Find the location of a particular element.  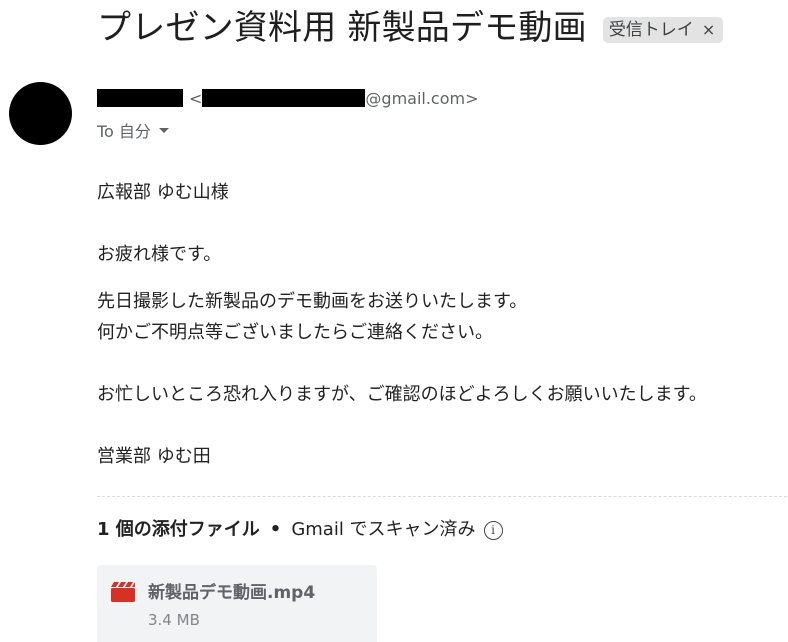

redacted-sender-name is located at coordinates (140, 98).